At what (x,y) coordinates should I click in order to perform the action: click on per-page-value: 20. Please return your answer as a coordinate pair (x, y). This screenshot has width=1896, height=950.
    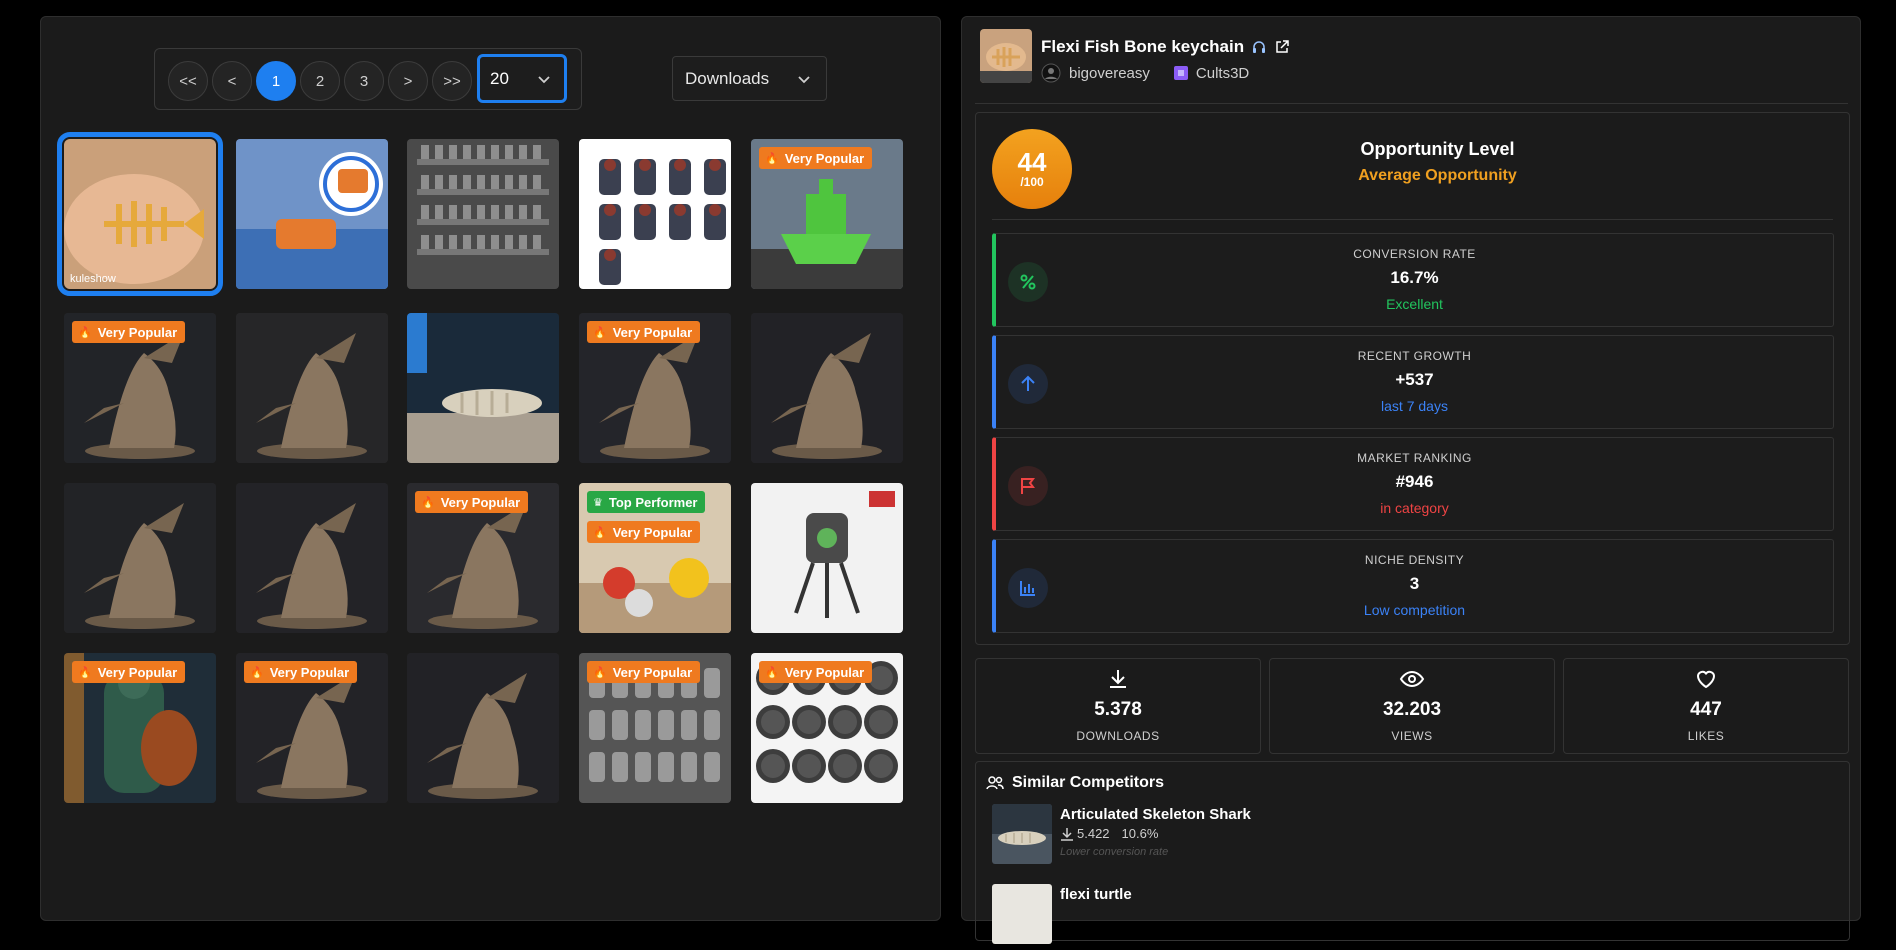
    Looking at the image, I should click on (499, 78).